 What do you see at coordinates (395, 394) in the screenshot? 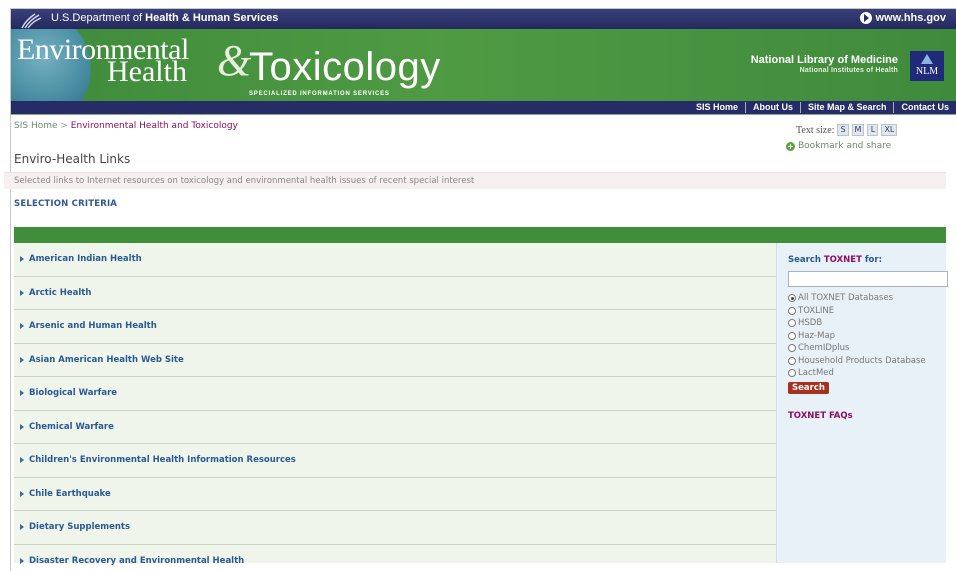
I see `list-item: Biological Warfare` at bounding box center [395, 394].